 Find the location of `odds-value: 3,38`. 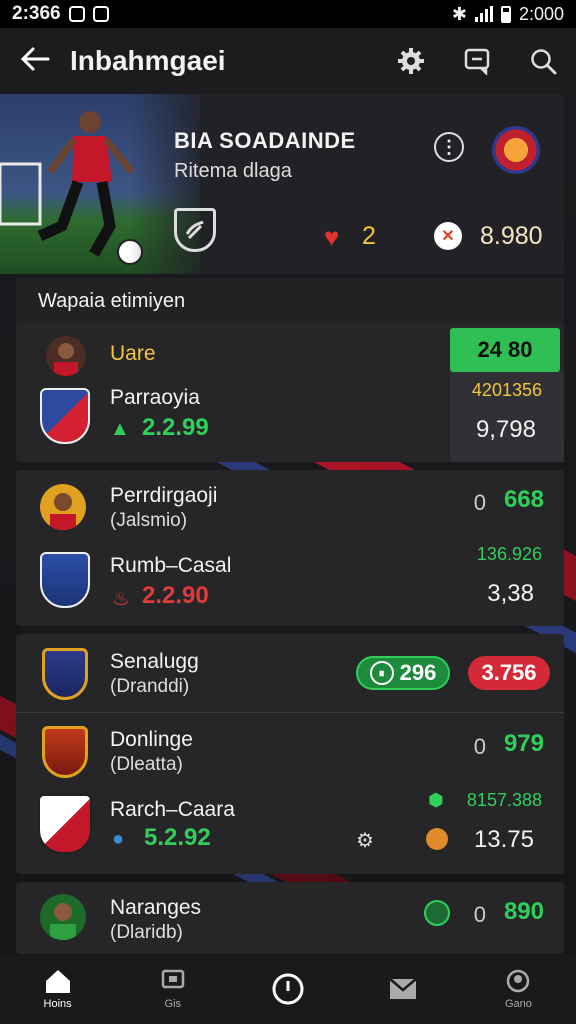

odds-value: 3,38 is located at coordinates (510, 594).